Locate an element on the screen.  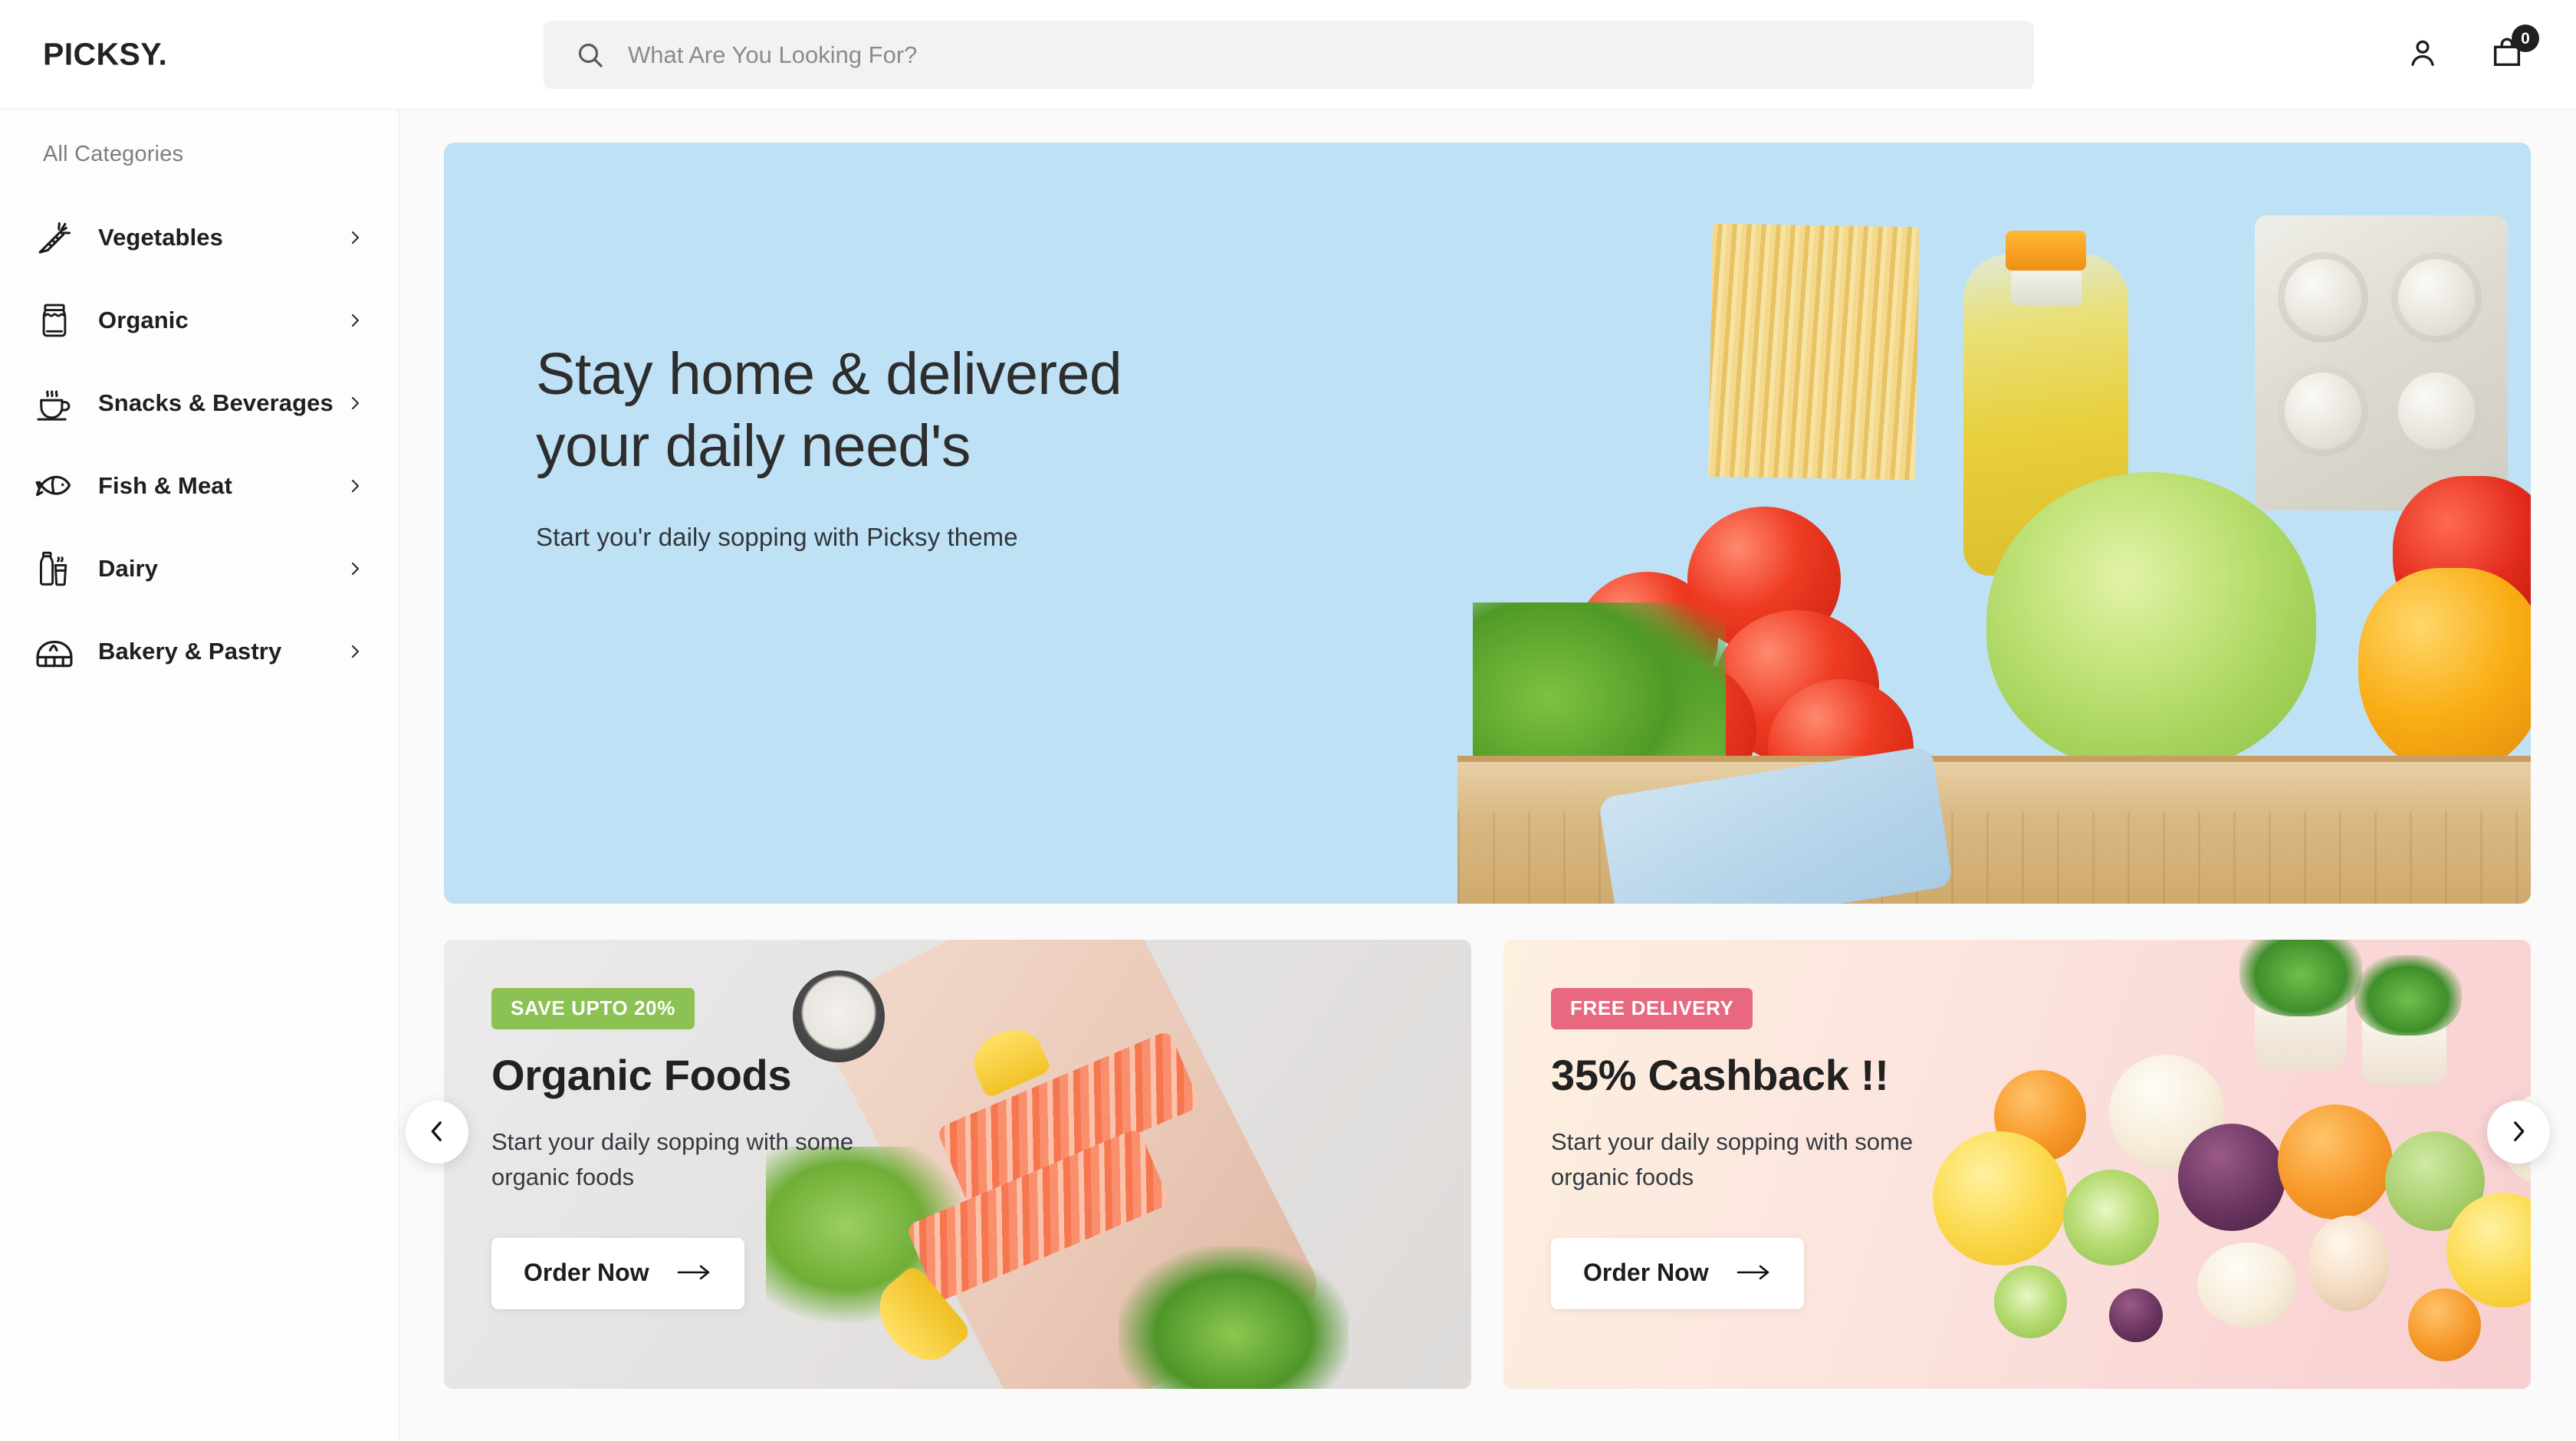
sidebar-item-organic: Organic is located at coordinates (199, 321).